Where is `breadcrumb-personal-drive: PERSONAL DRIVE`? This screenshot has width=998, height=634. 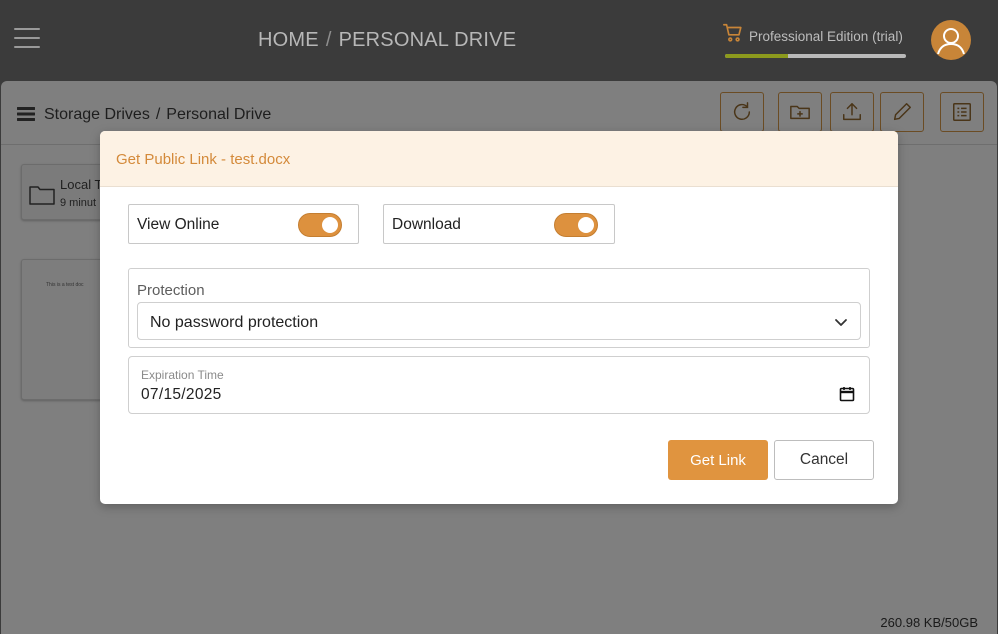
breadcrumb-personal-drive: PERSONAL DRIVE is located at coordinates (428, 40).